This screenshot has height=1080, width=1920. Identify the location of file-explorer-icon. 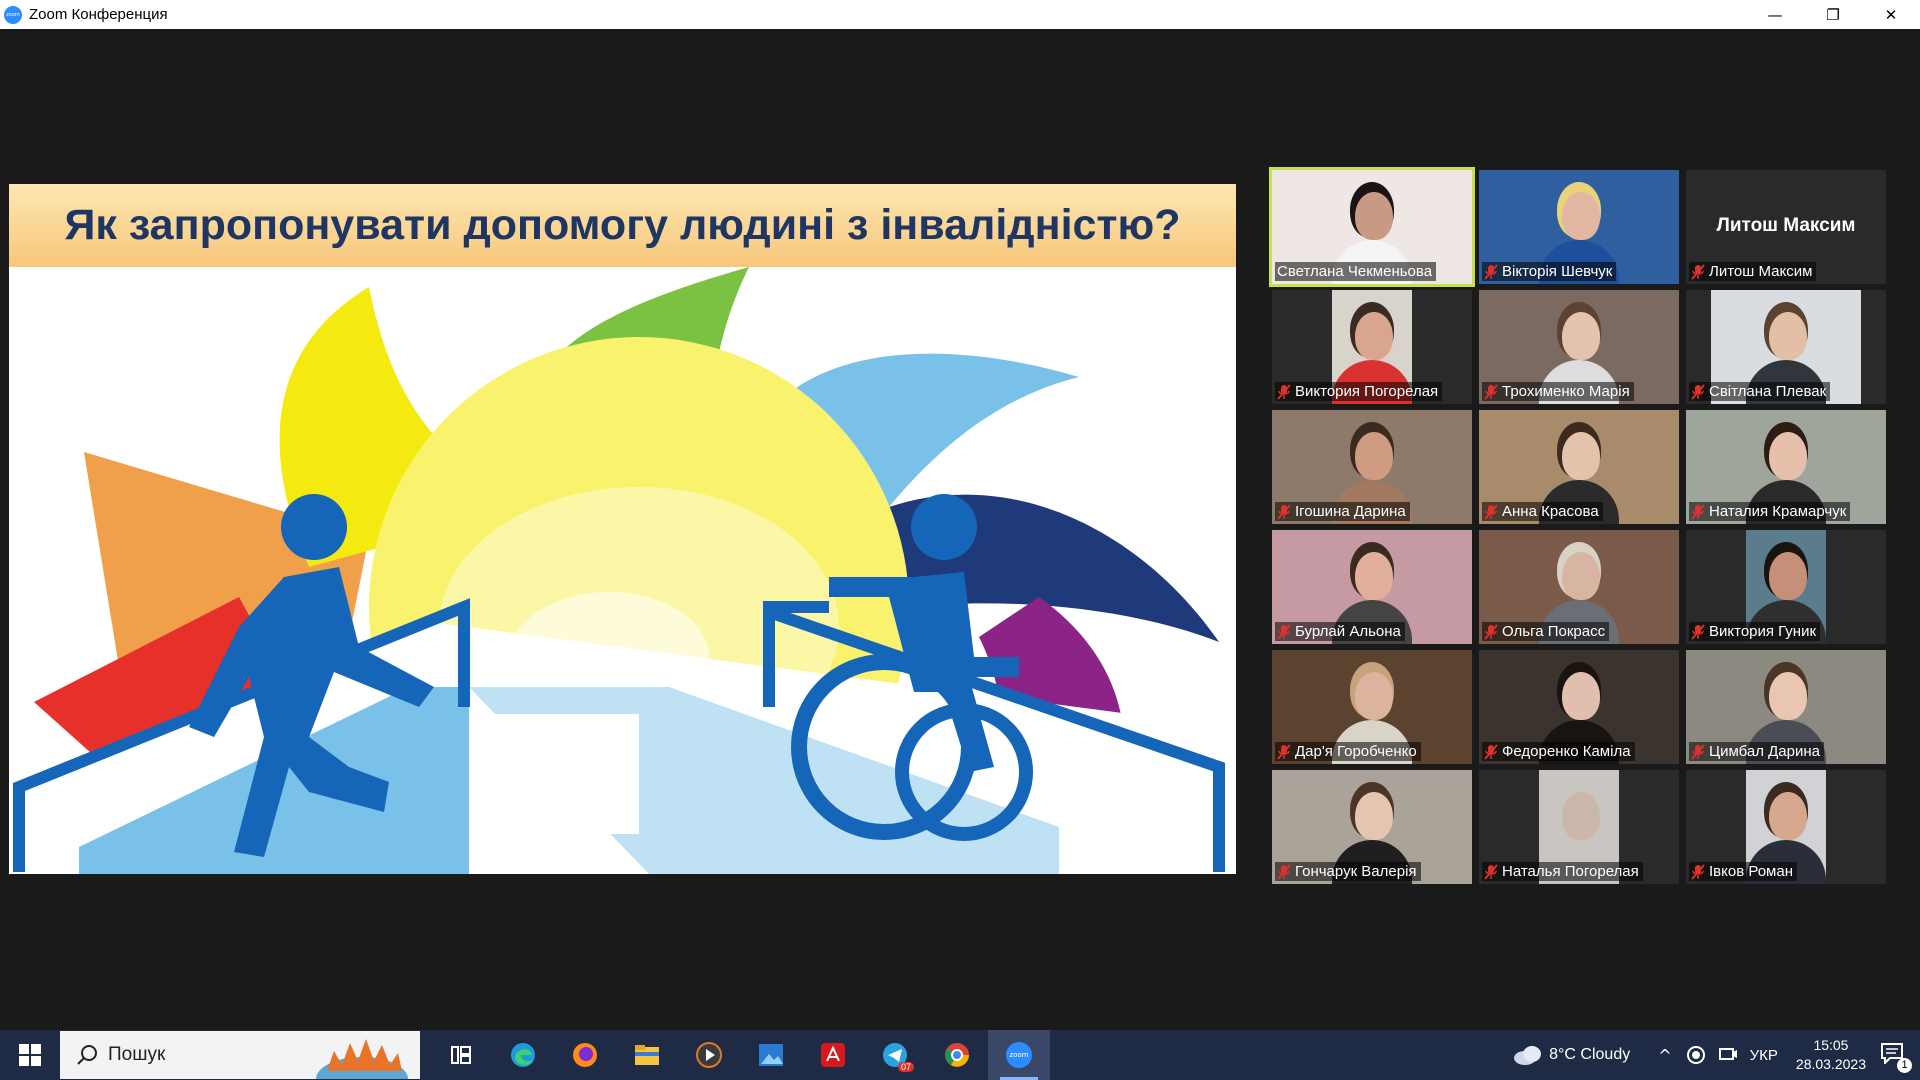
(647, 1055).